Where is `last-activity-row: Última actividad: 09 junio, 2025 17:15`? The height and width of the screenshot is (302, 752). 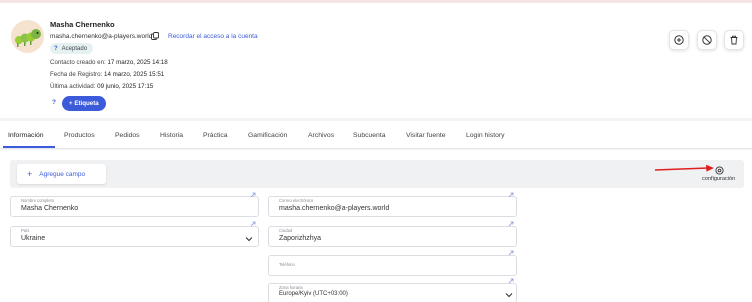 last-activity-row: Última actividad: 09 junio, 2025 17:15 is located at coordinates (101, 86).